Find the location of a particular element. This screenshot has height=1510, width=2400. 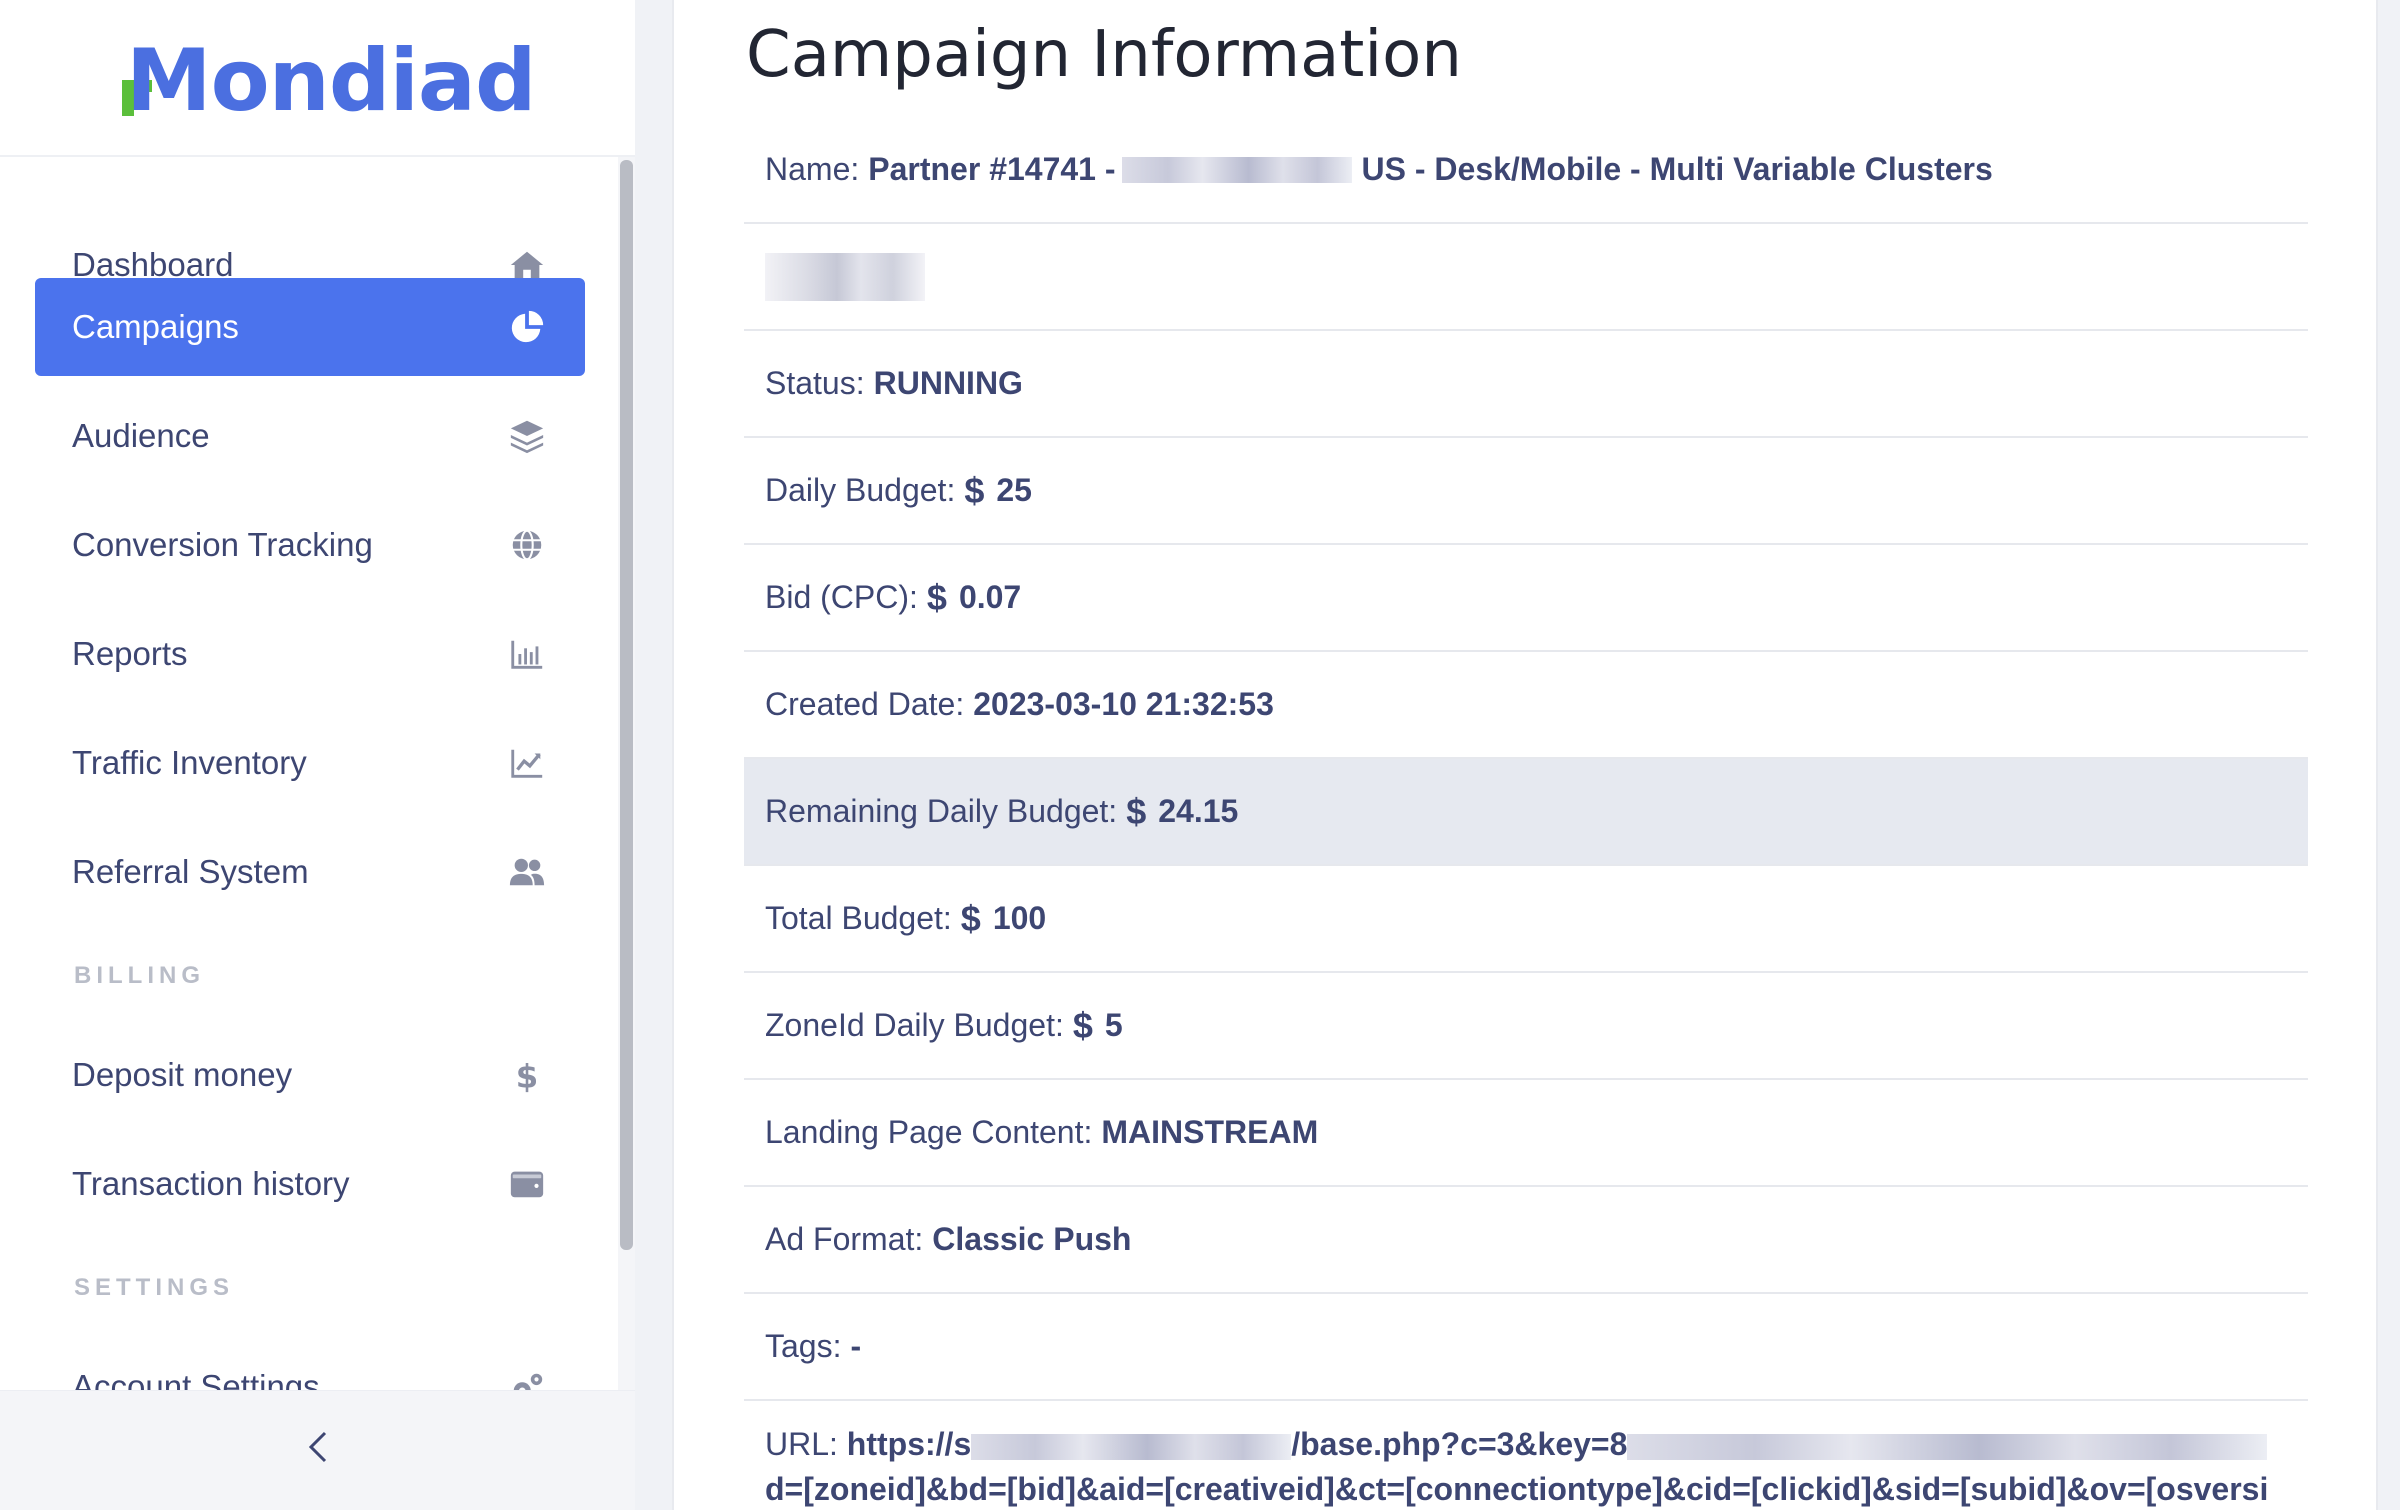

sidebar-item-label: Conversion Tracking is located at coordinates (222, 544).